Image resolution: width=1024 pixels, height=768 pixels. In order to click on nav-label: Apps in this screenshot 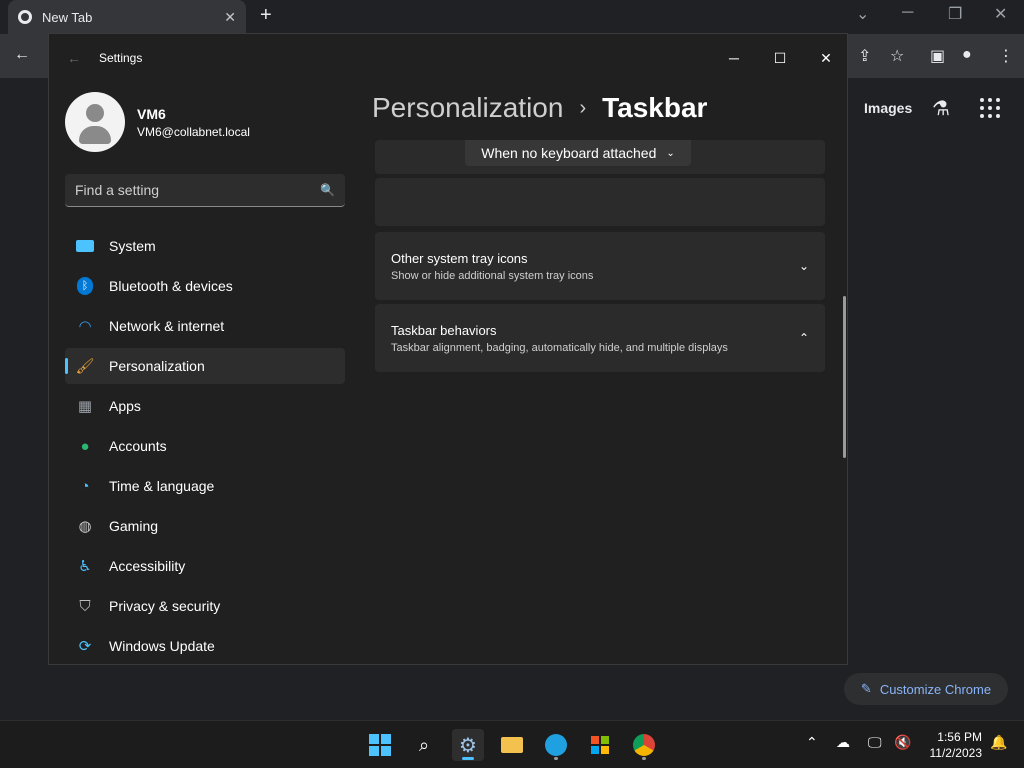, I will do `click(125, 406)`.